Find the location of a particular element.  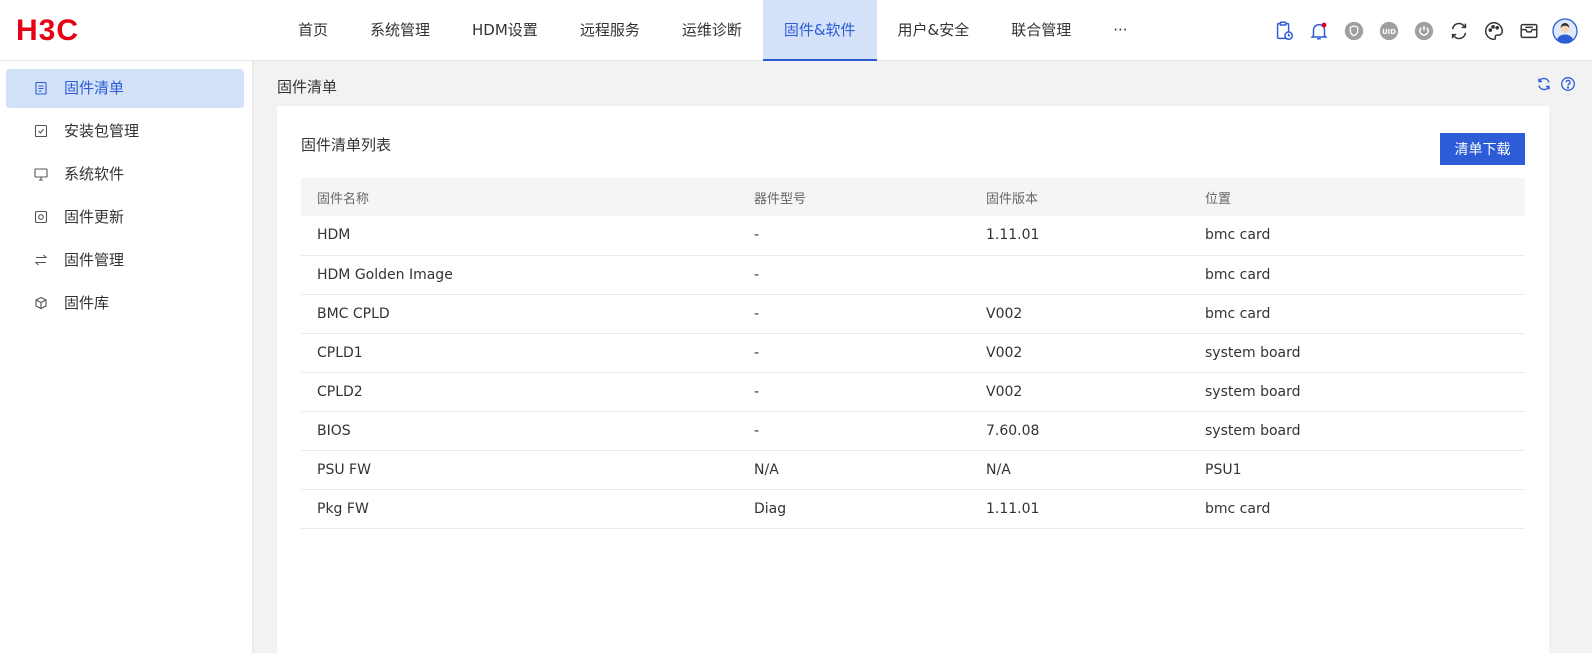

panel-title: 固件清单列表 is located at coordinates (346, 145).